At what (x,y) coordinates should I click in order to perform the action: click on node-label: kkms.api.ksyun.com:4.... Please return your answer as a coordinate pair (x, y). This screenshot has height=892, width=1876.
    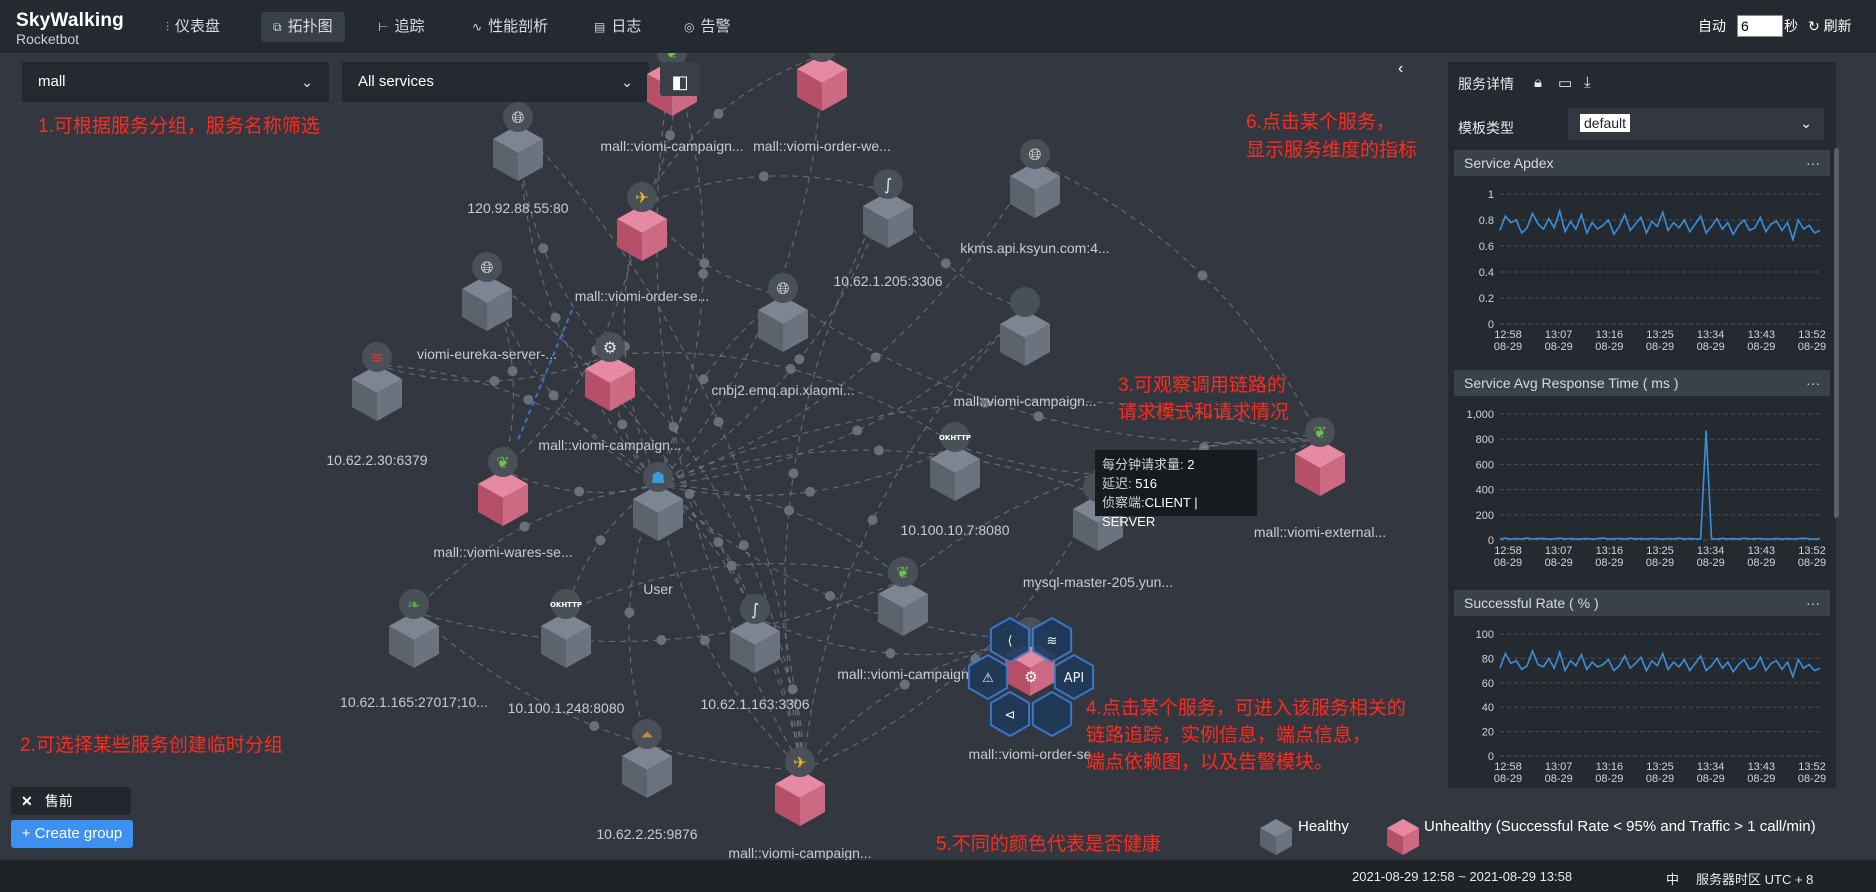
    Looking at the image, I should click on (1034, 248).